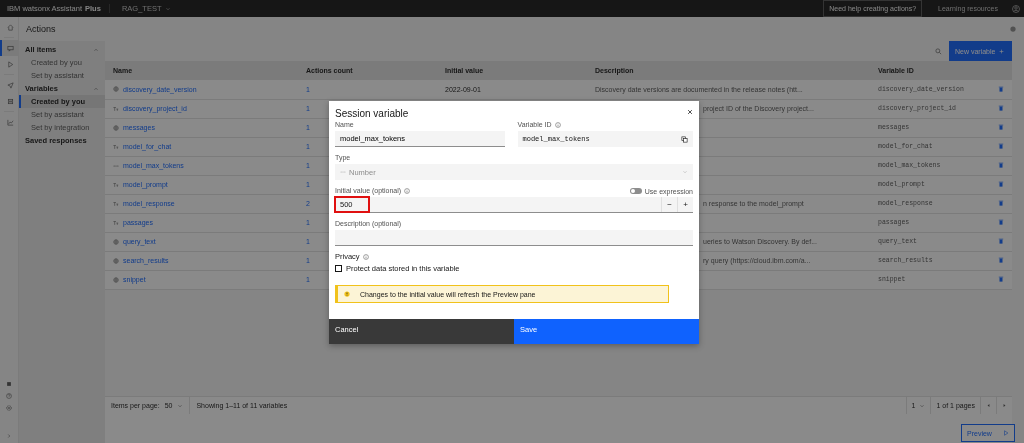 The height and width of the screenshot is (443, 1024). What do you see at coordinates (10, 122) in the screenshot?
I see `chart-icon` at bounding box center [10, 122].